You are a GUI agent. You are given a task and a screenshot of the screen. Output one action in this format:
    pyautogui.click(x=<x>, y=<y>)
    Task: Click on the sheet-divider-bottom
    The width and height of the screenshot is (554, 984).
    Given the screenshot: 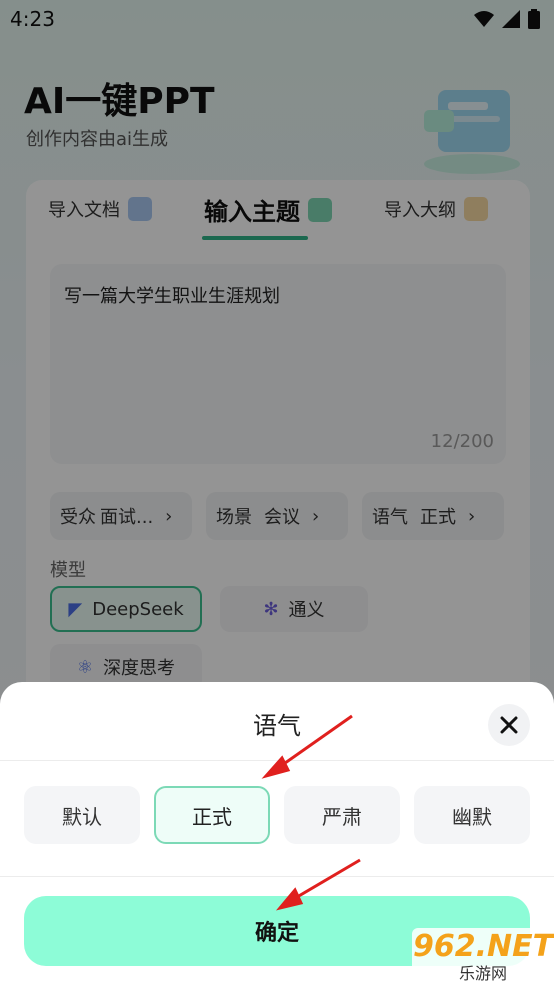 What is the action you would take?
    pyautogui.click(x=277, y=876)
    